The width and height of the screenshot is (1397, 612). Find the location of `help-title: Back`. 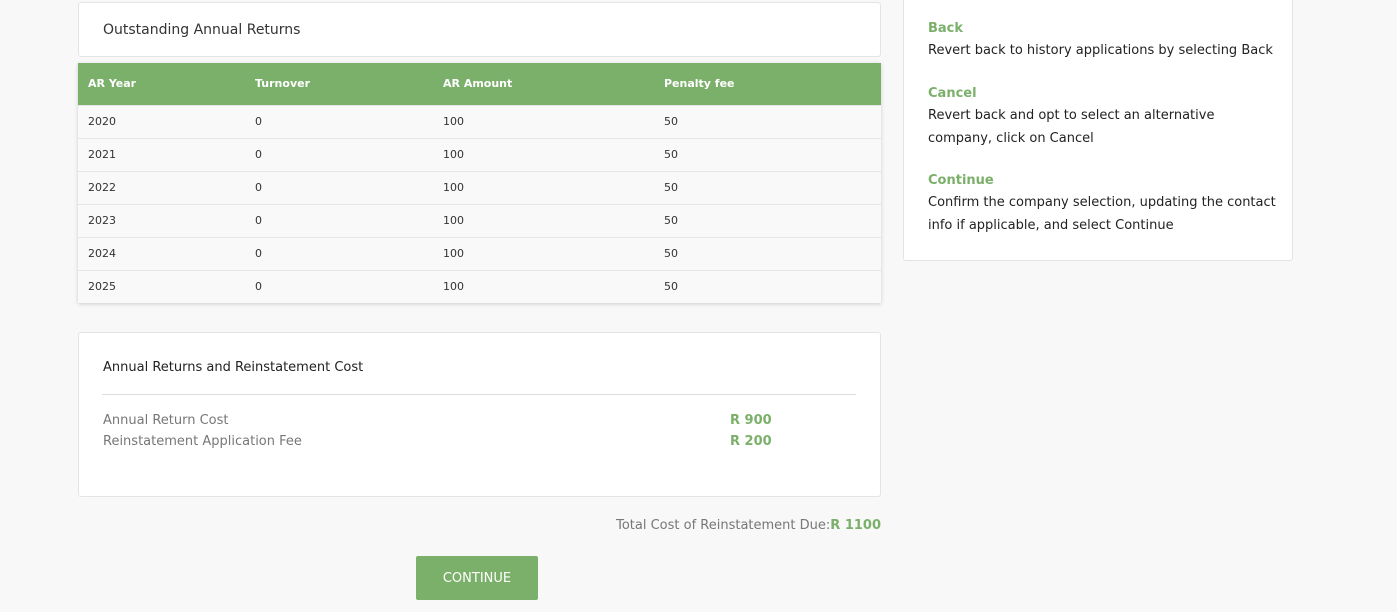

help-title: Back is located at coordinates (946, 28).